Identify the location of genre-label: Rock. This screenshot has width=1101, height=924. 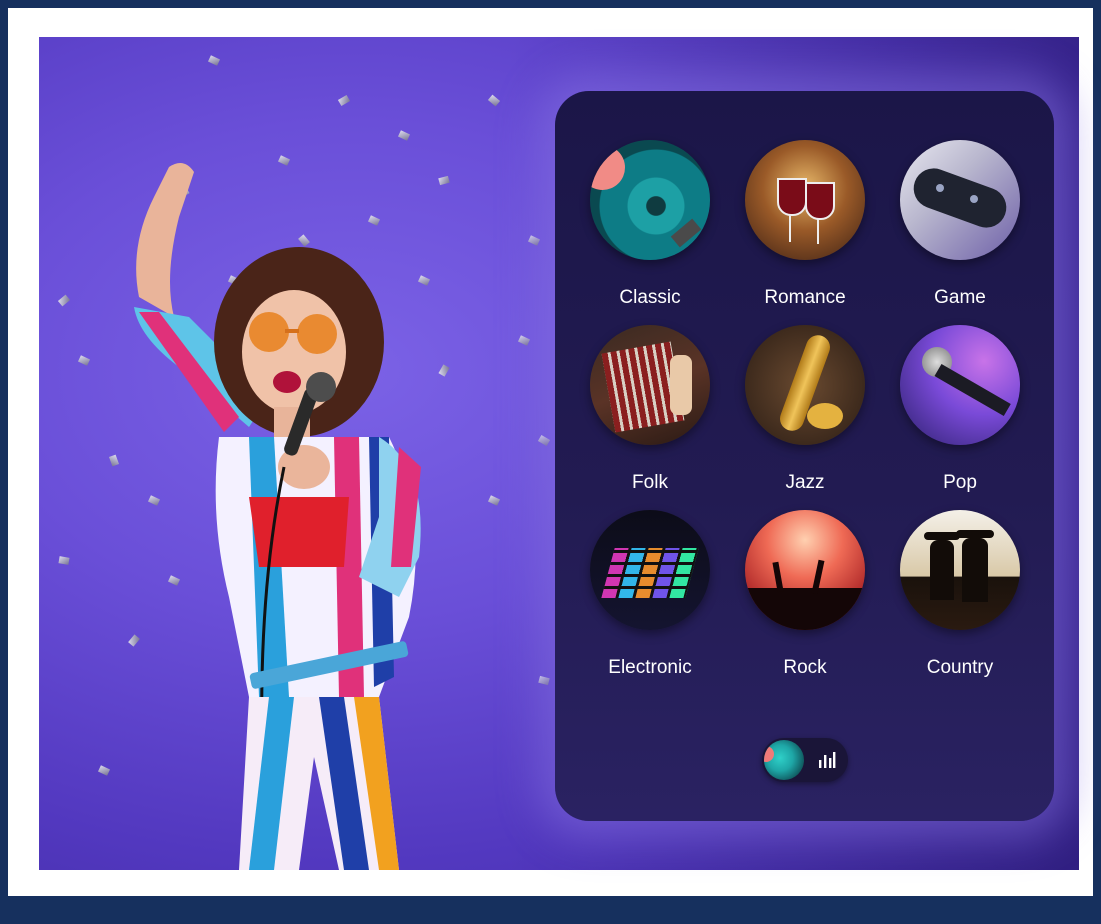
(805, 667).